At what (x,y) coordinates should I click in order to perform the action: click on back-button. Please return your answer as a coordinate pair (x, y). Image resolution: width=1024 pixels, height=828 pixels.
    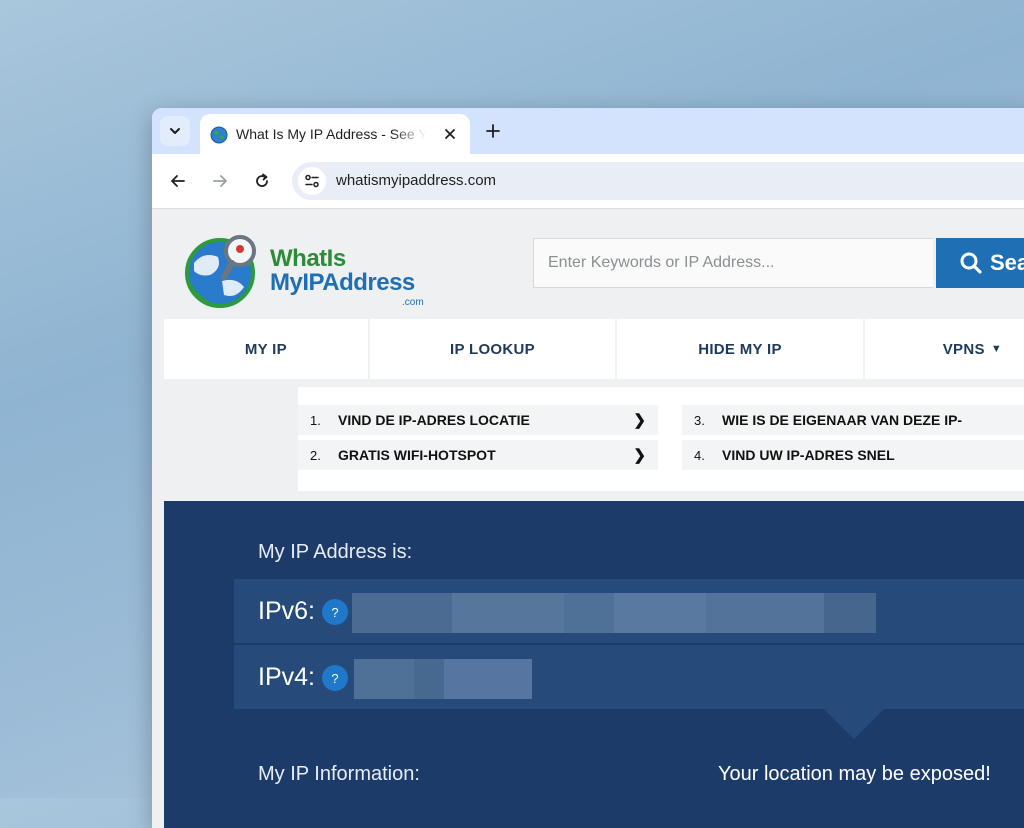
    Looking at the image, I should click on (178, 181).